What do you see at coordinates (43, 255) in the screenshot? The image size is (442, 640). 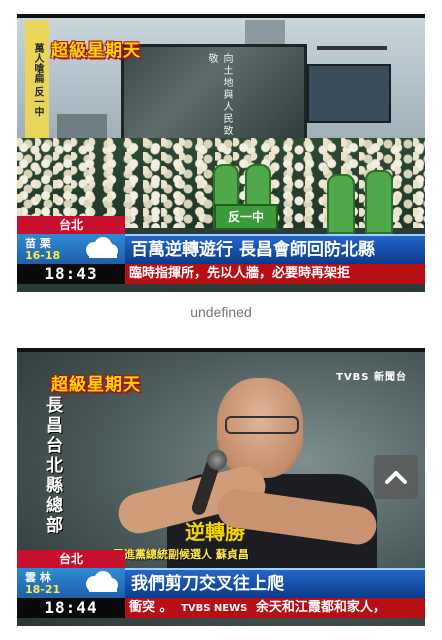 I see `weather-temperature: 16-18` at bounding box center [43, 255].